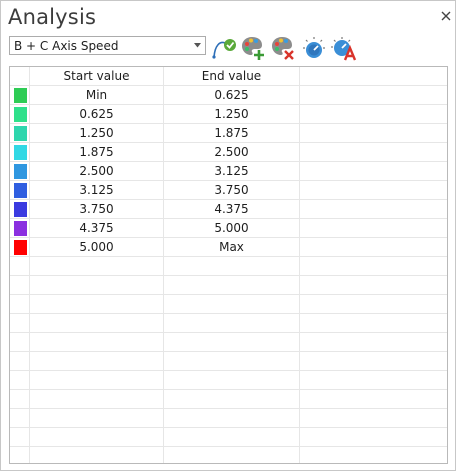  I want to click on start-value-cell: 2.500, so click(96, 171).